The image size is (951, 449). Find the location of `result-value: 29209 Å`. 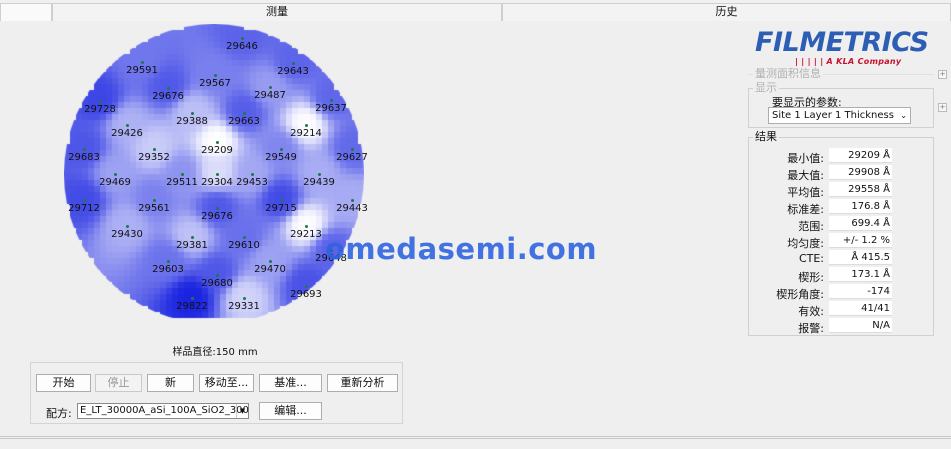

result-value: 29209 Å is located at coordinates (860, 155).